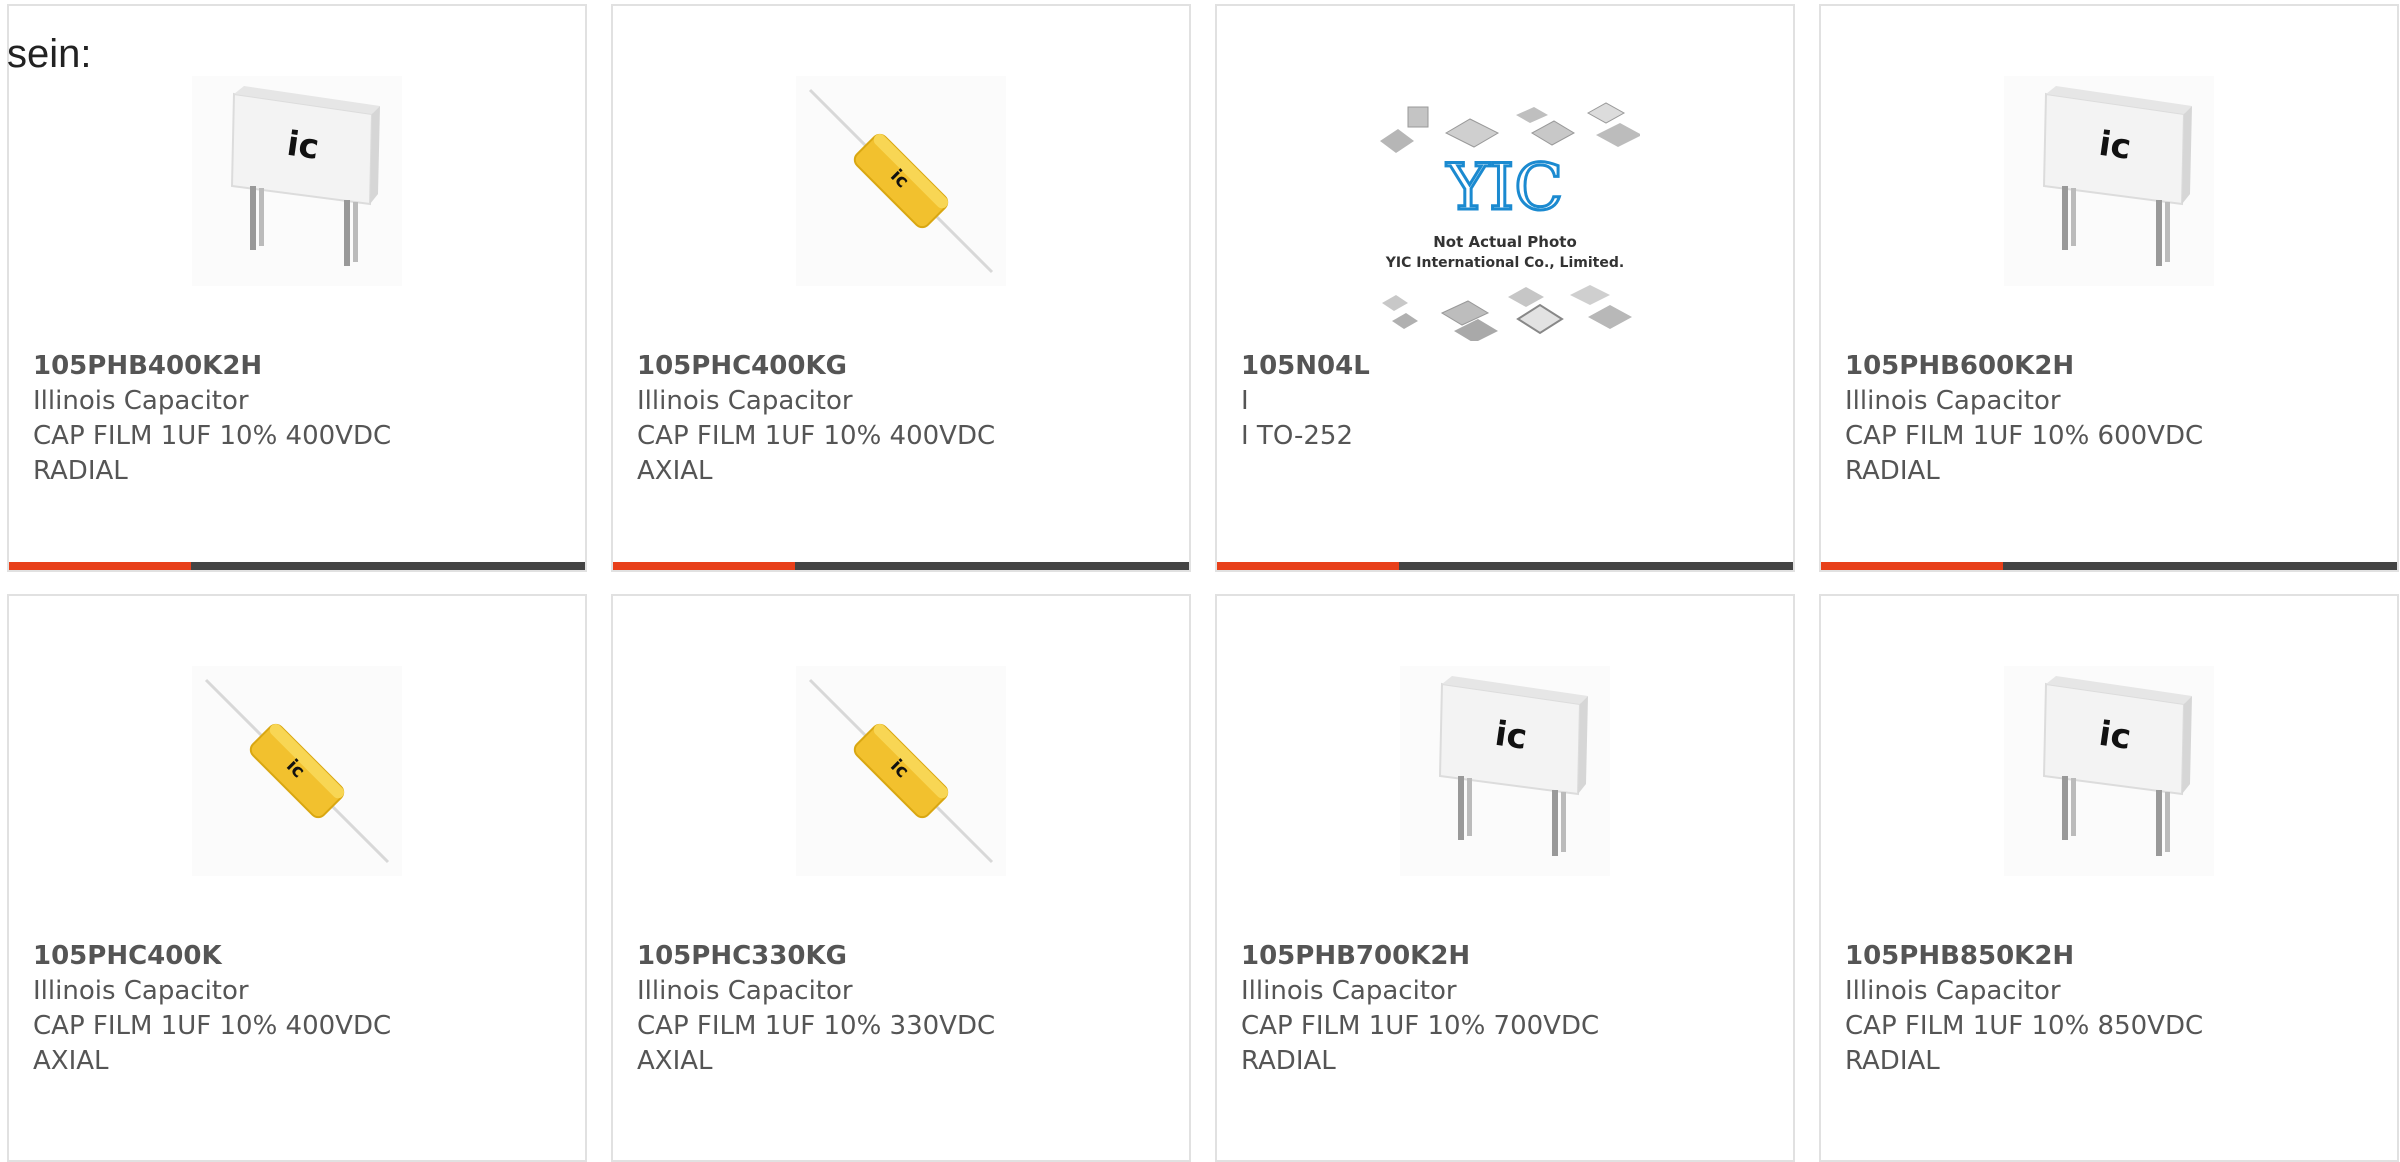 This screenshot has height=1162, width=2400. I want to click on svg-text:YIC International Co., Limited: YIC International Co., Limited., so click(1504, 263).